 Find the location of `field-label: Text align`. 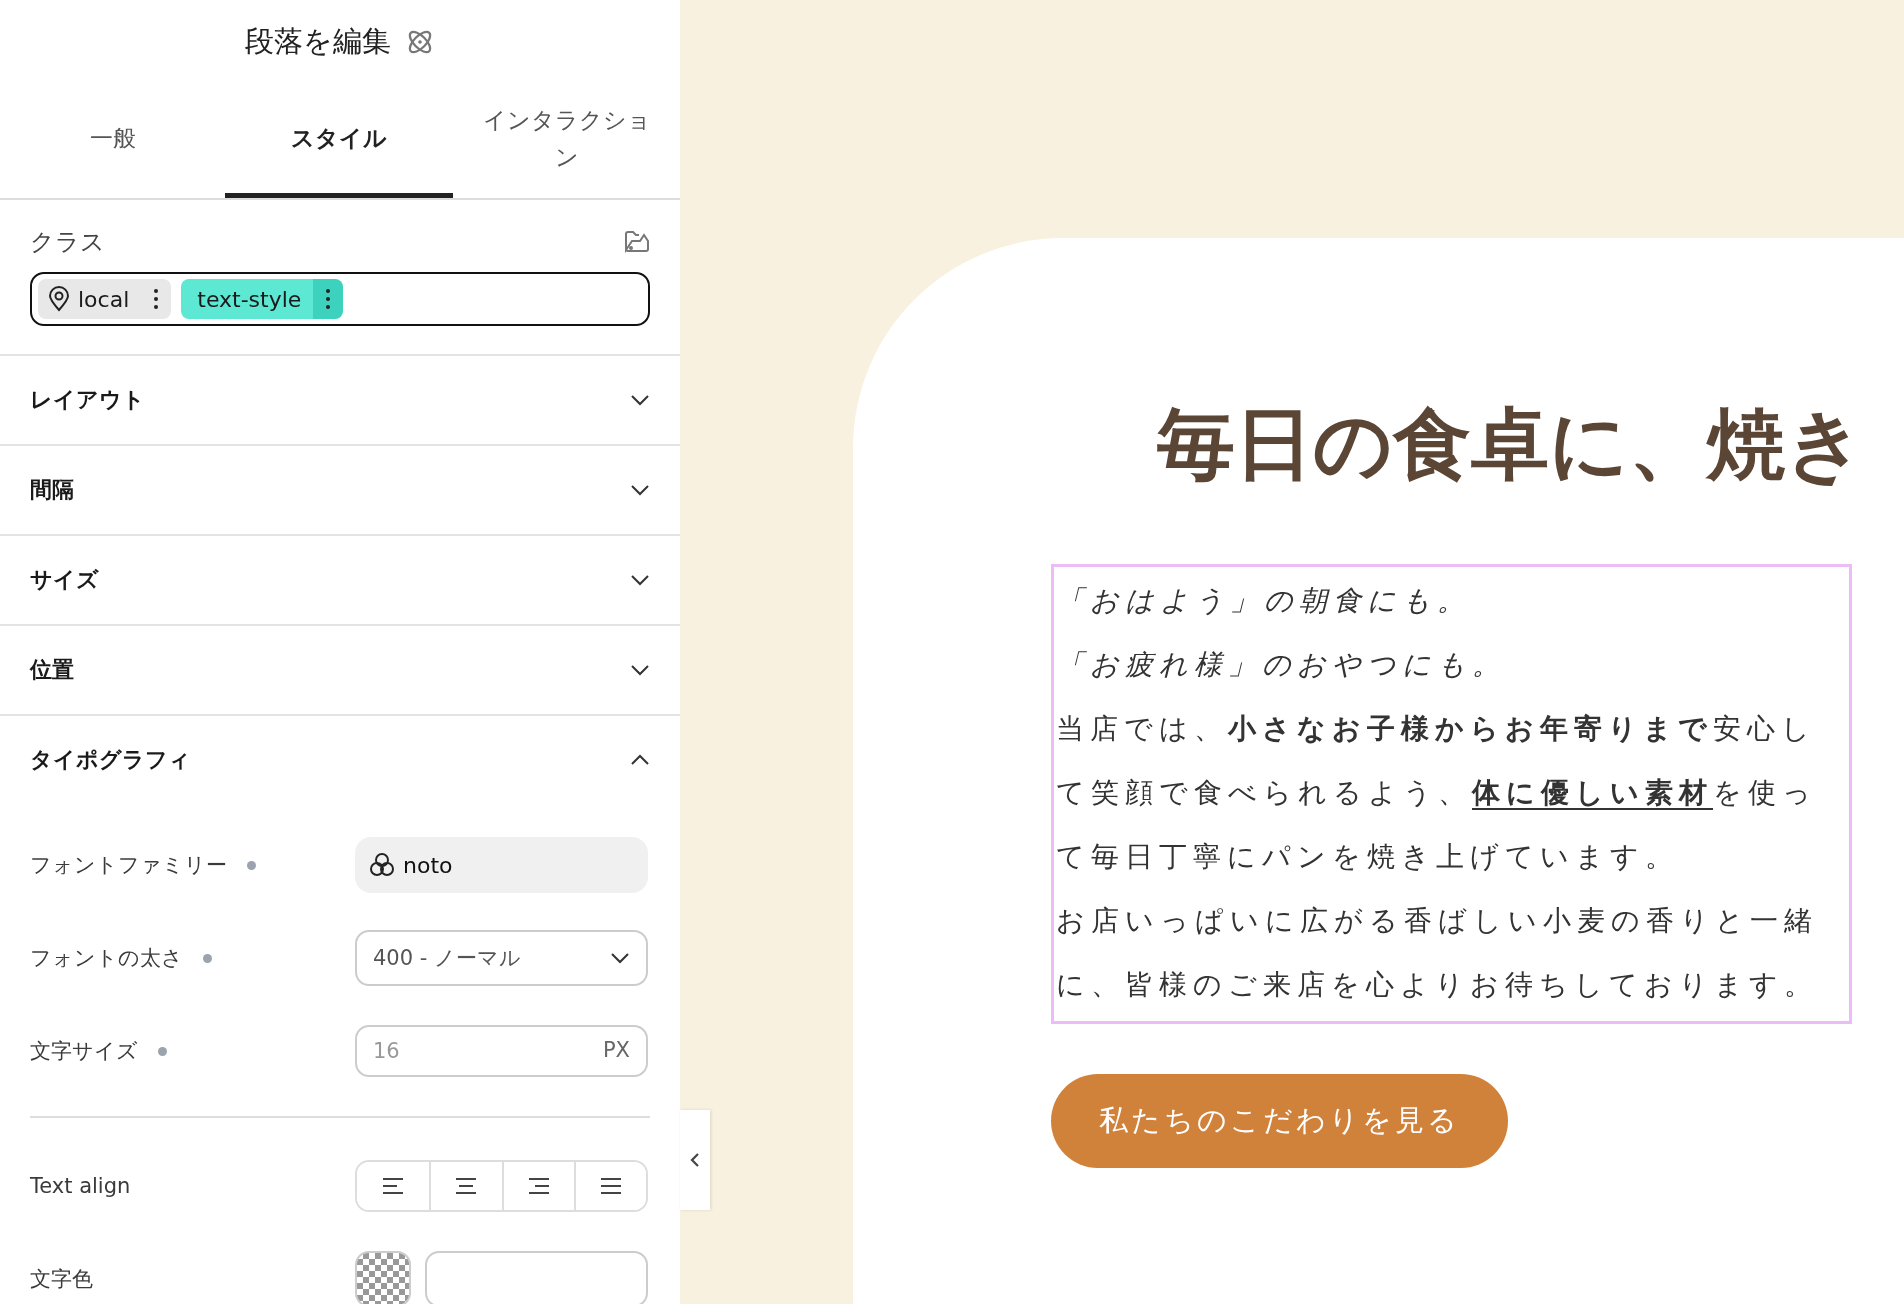

field-label: Text align is located at coordinates (80, 1186).